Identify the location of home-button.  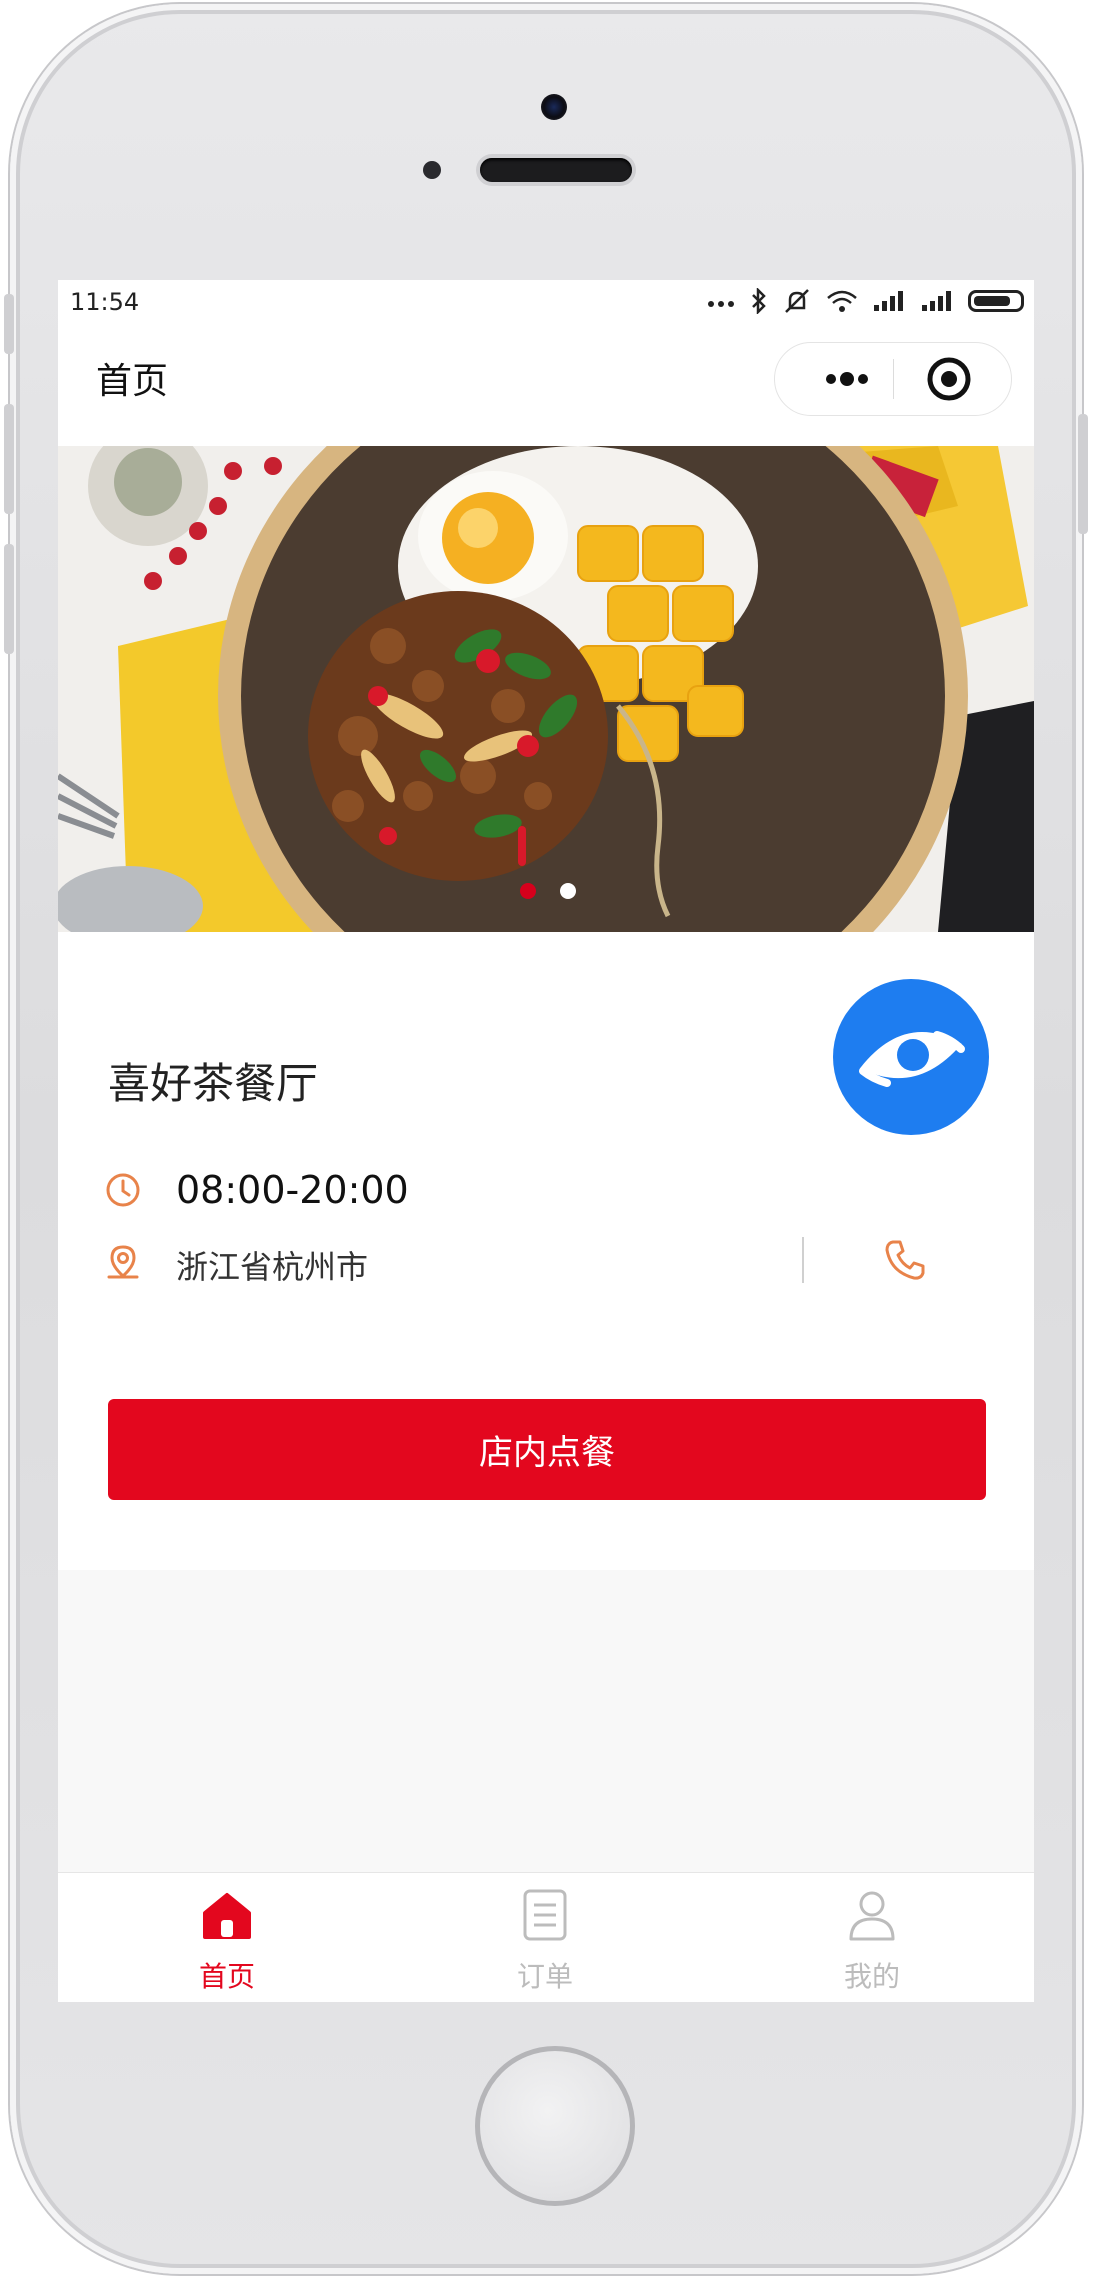
(555, 2126).